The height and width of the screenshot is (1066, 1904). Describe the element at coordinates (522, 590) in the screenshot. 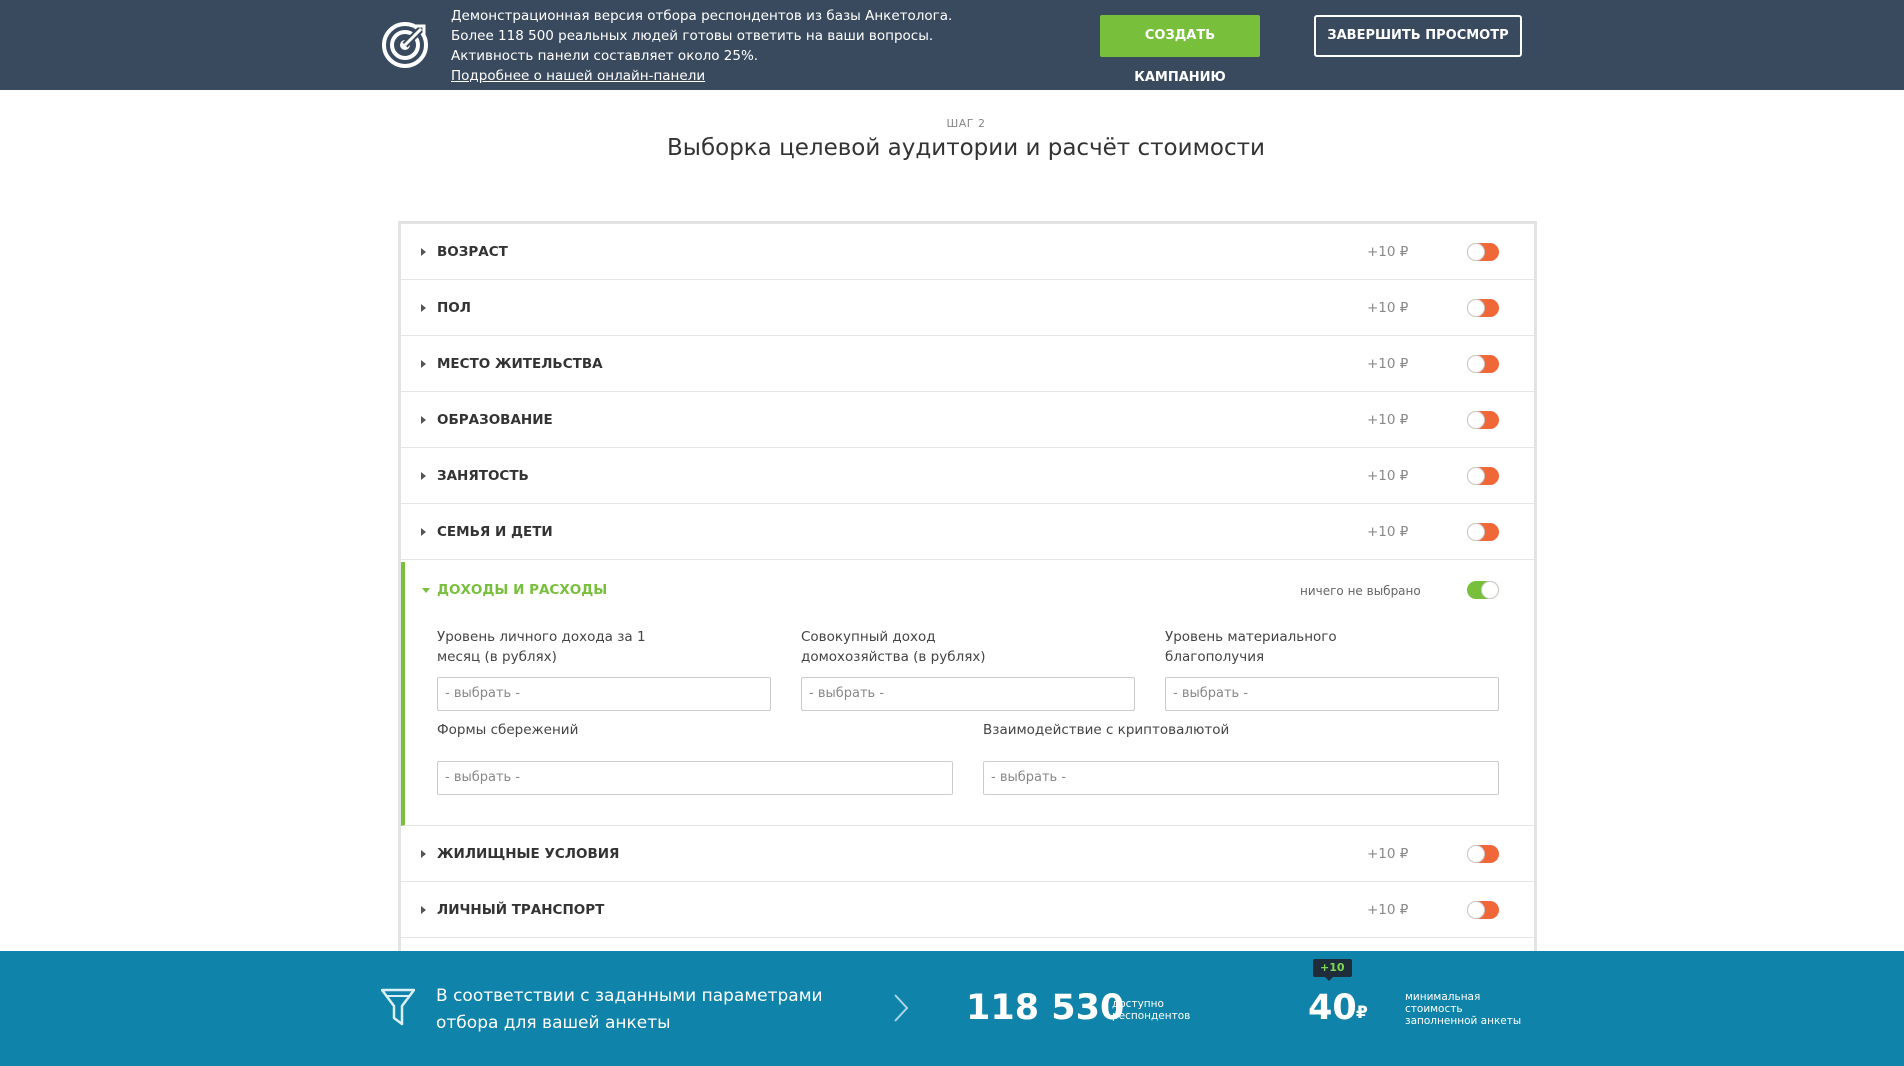

I see `section-label: ДОХОДЫ И РАСХОДЫ` at that location.